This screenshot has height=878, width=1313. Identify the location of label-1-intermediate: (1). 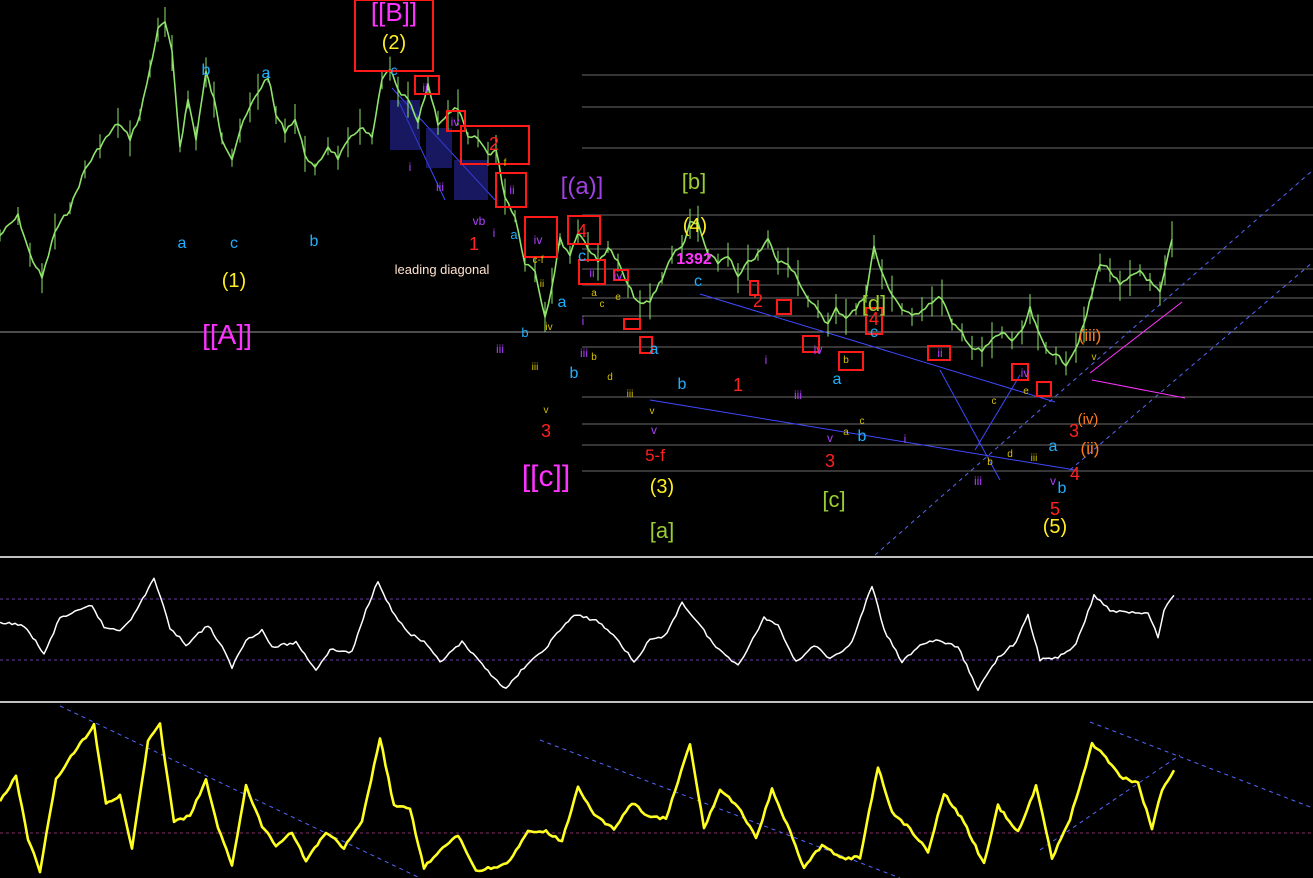
(234, 281).